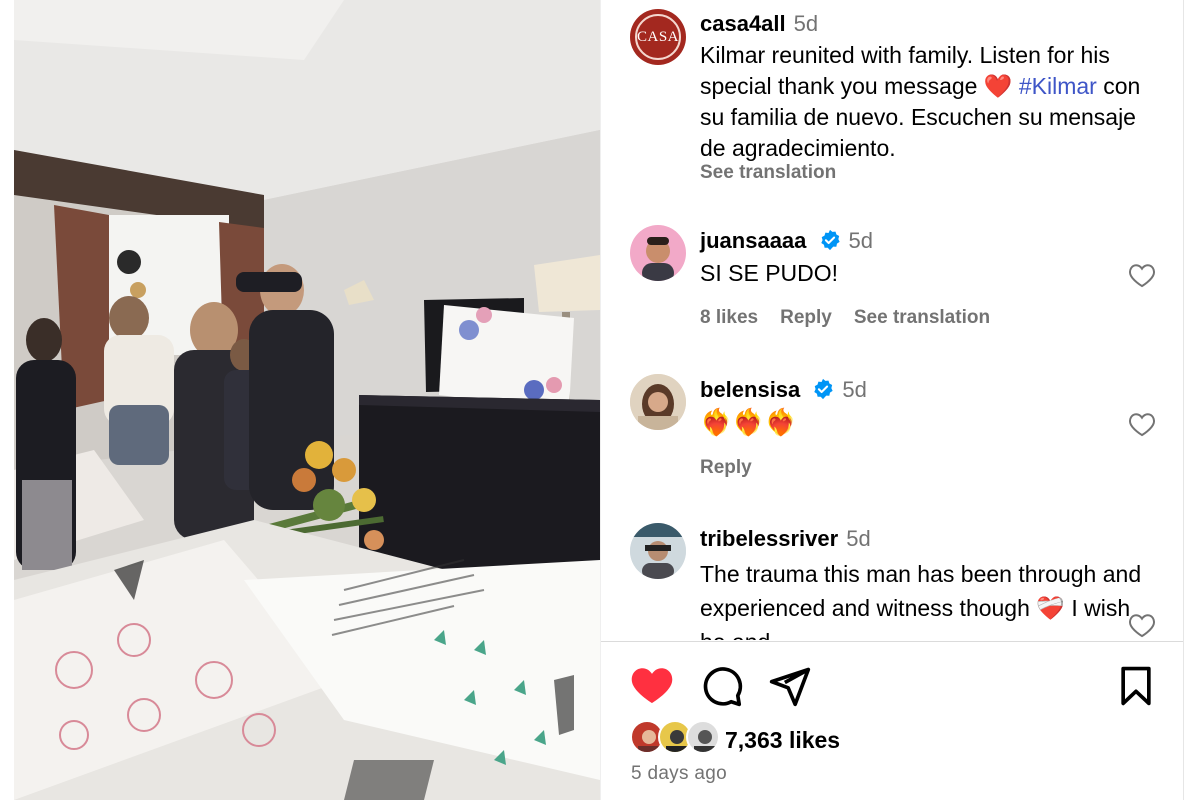  What do you see at coordinates (769, 538) in the screenshot?
I see `comment-username: tribelessriver` at bounding box center [769, 538].